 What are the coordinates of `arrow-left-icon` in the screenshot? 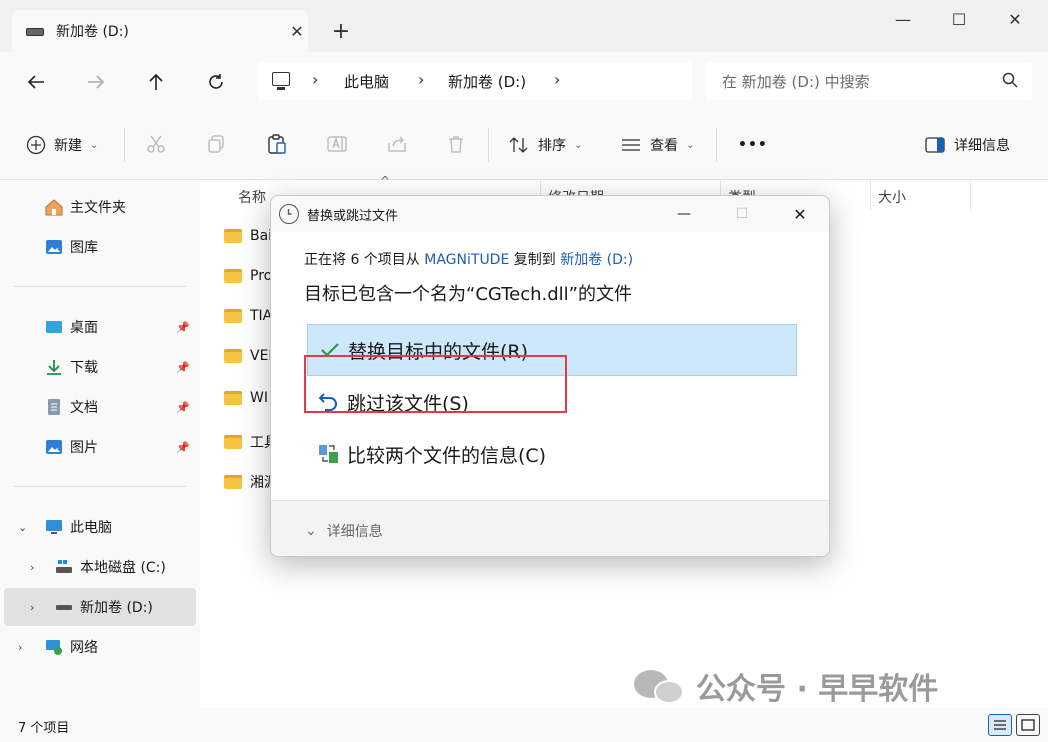 It's located at (35, 82).